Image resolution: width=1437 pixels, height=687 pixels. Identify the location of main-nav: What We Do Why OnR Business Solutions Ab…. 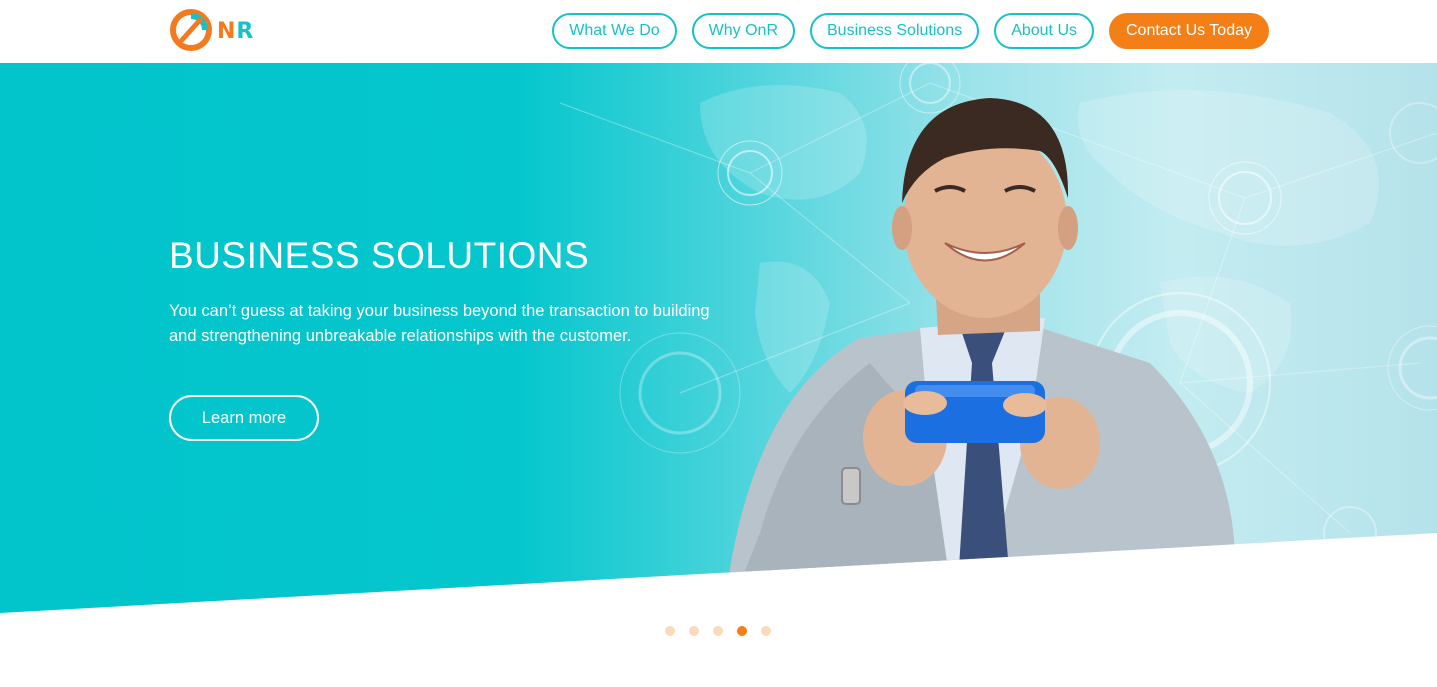
(910, 31).